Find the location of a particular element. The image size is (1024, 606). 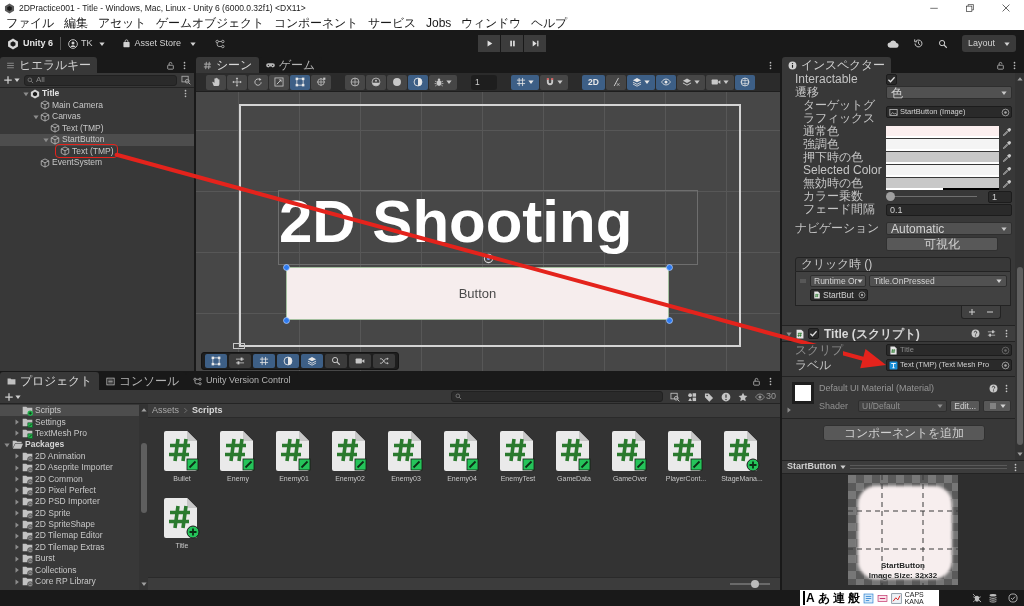

cloud-icon is located at coordinates (893, 43).